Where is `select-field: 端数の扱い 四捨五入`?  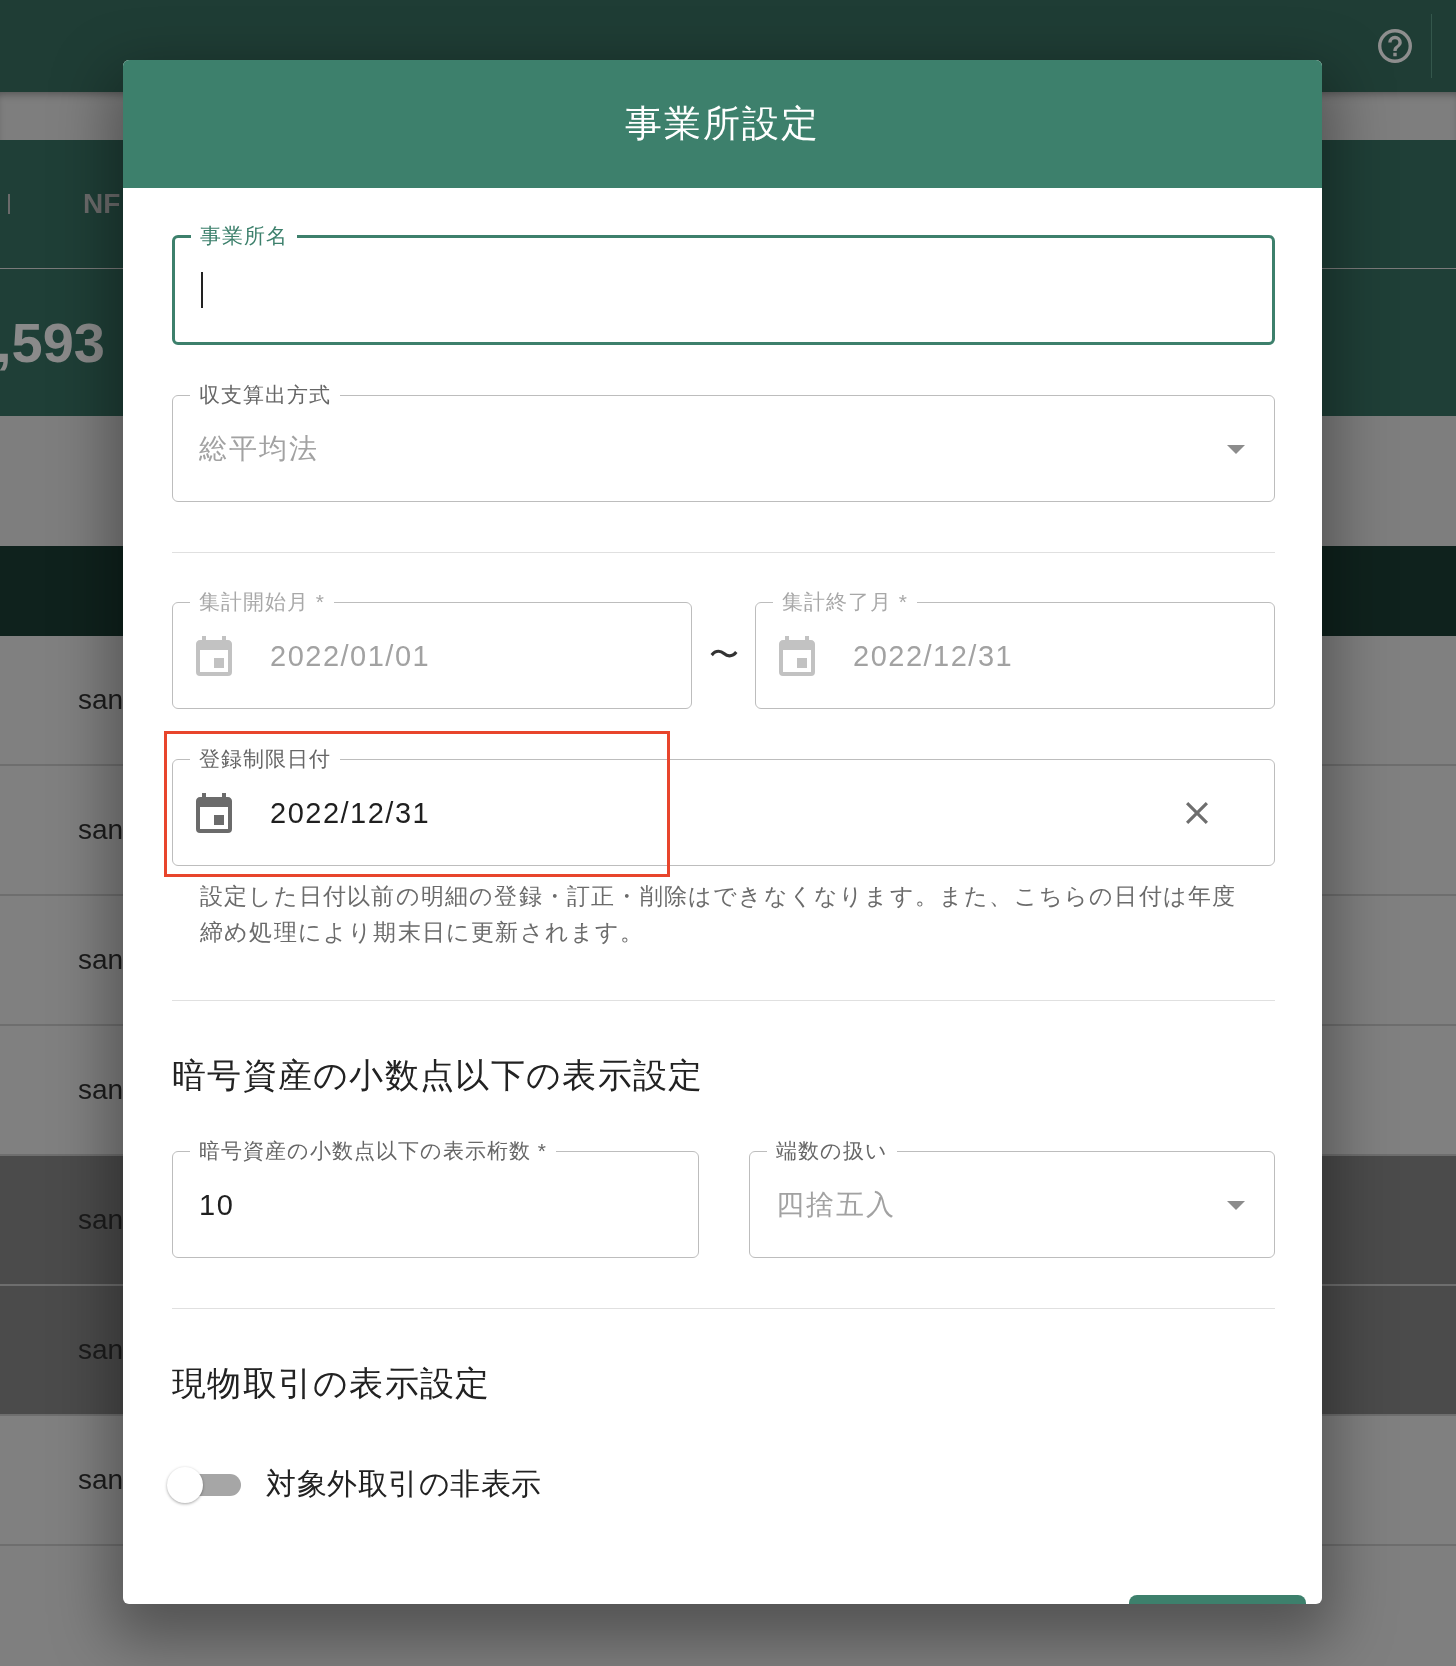
select-field: 端数の扱い 四捨五入 is located at coordinates (1011, 1198).